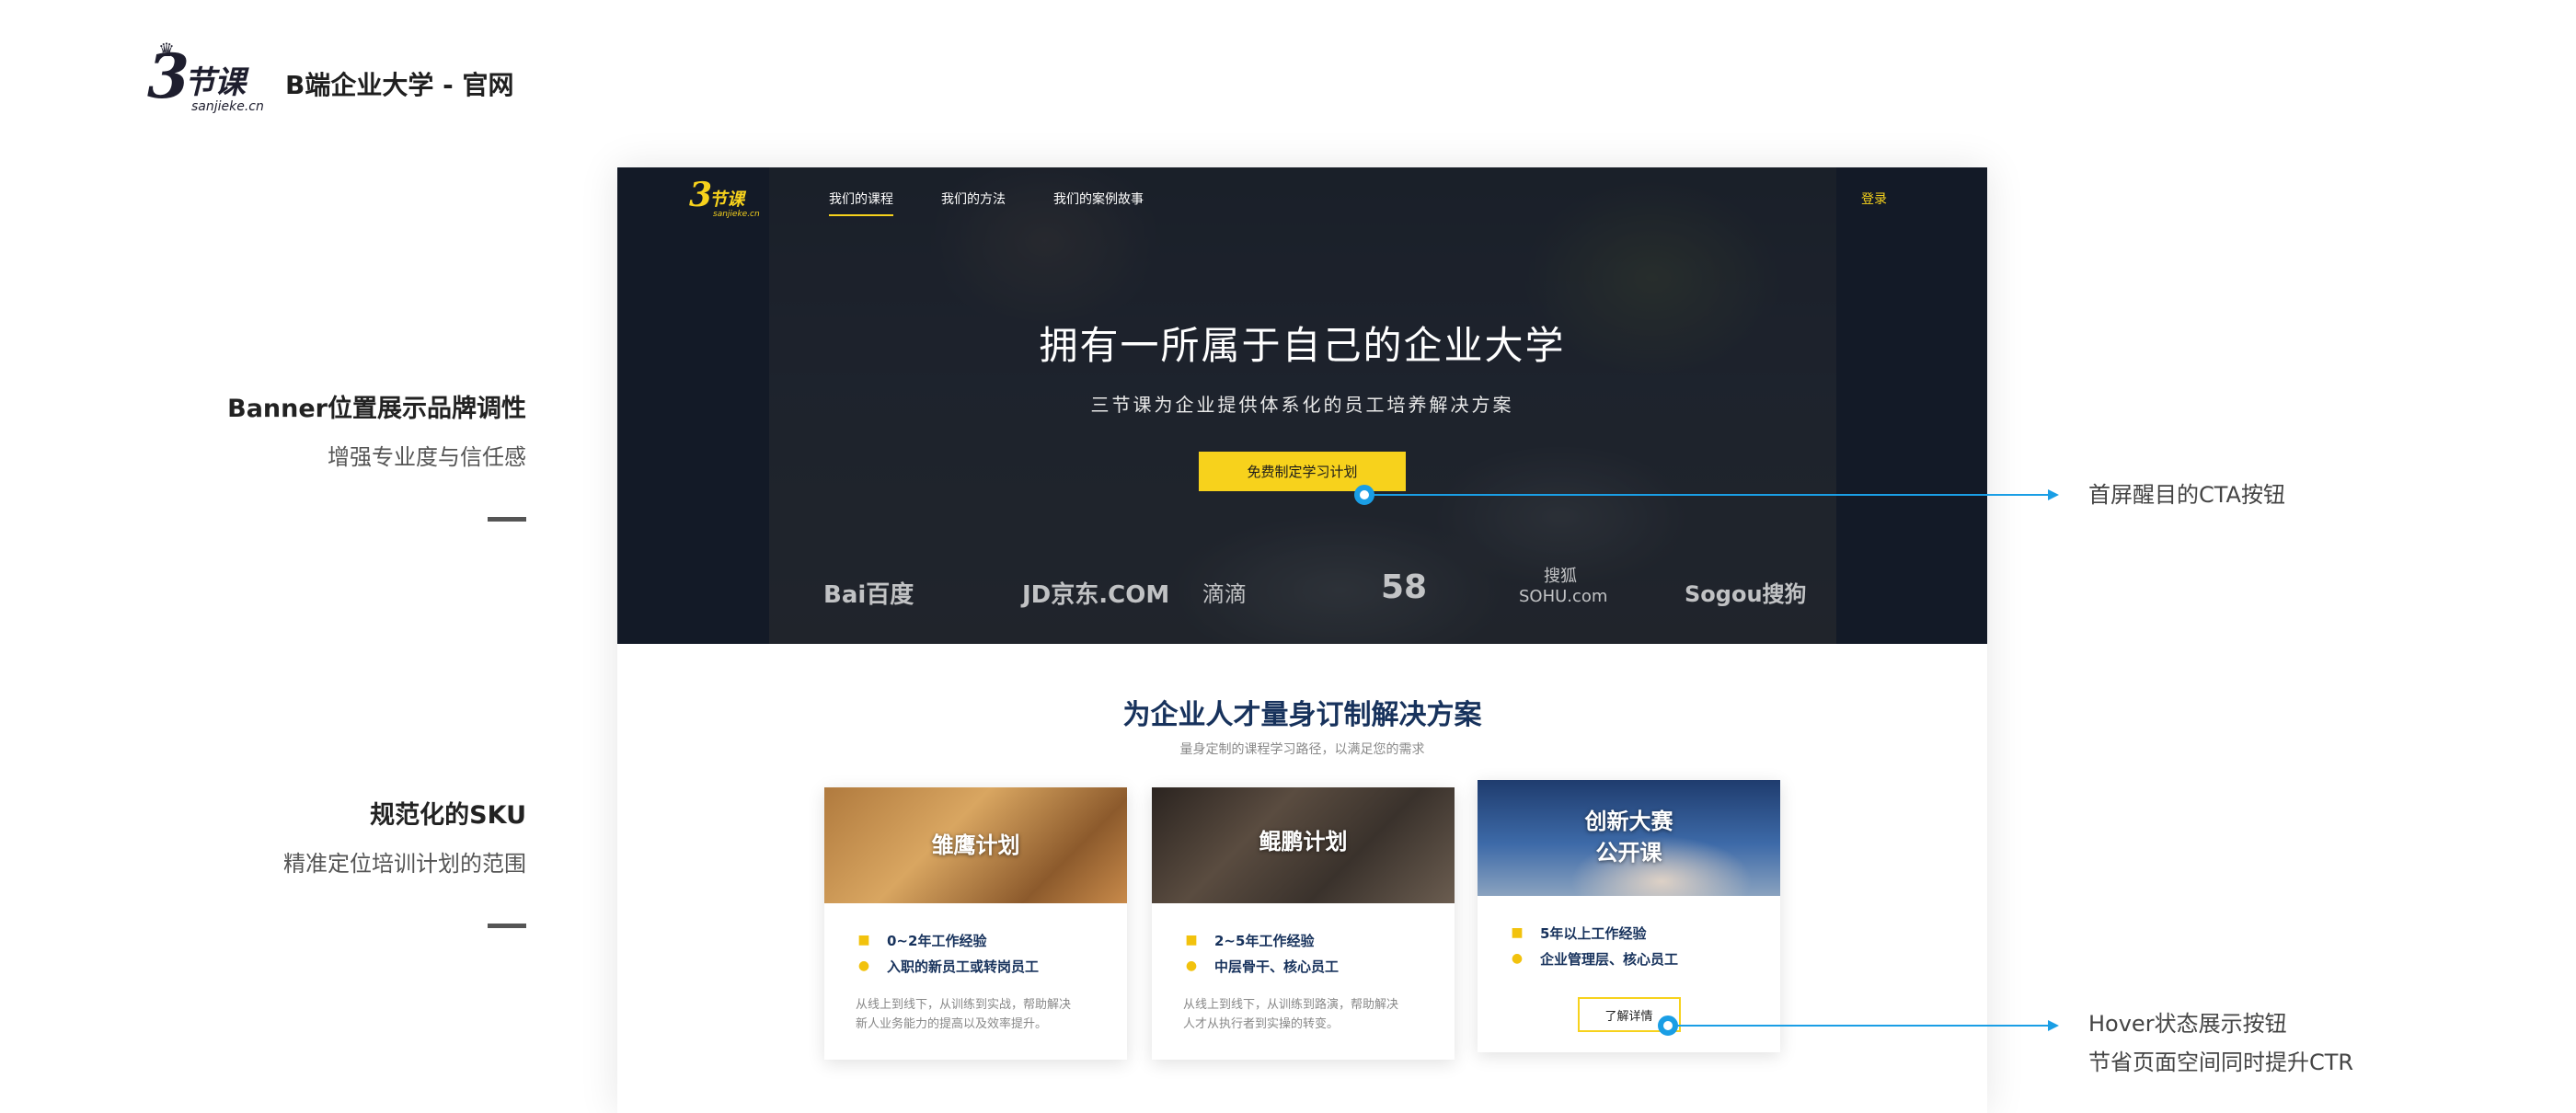 This screenshot has width=2576, height=1113. I want to click on nav-link-cases: 我们的案例故事, so click(1098, 202).